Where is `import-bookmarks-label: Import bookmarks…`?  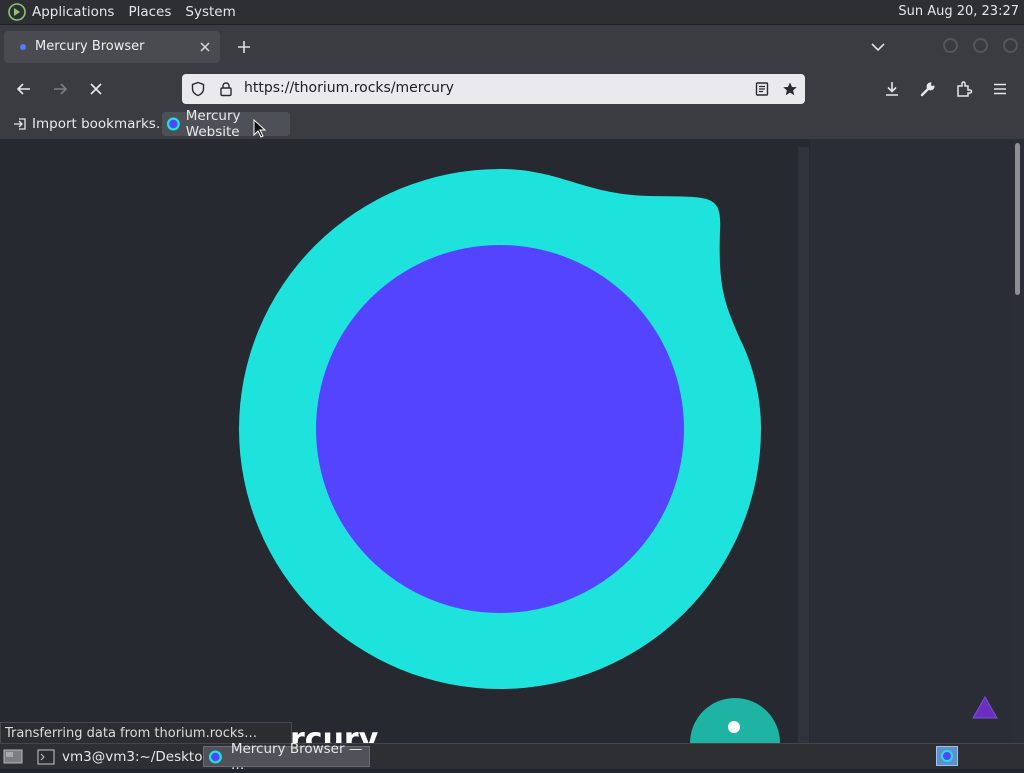
import-bookmarks-label: Import bookmarks… is located at coordinates (101, 124).